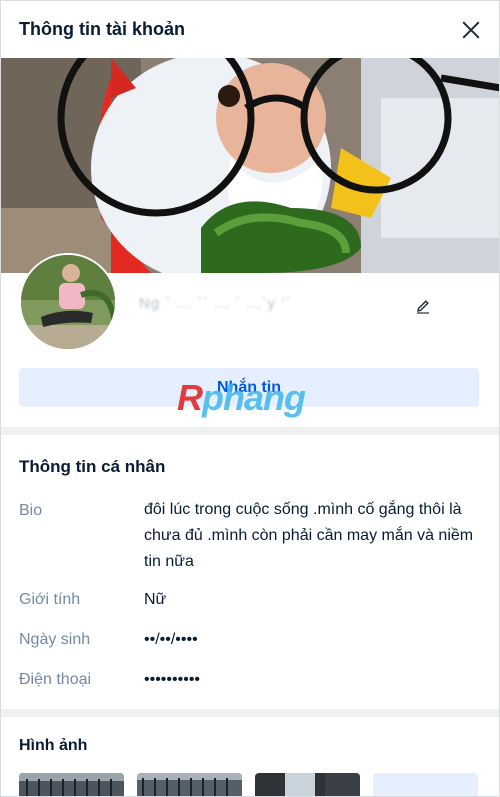  Describe the element at coordinates (68, 302) in the screenshot. I see `avatar` at that location.